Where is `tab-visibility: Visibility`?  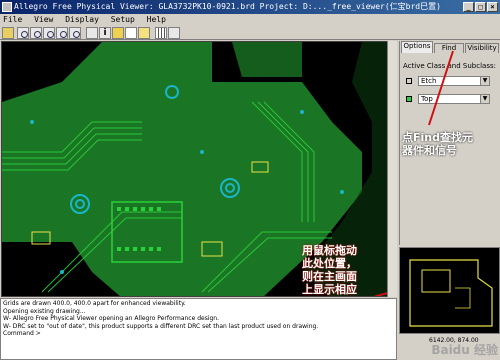
tab-visibility: Visibility is located at coordinates (482, 48).